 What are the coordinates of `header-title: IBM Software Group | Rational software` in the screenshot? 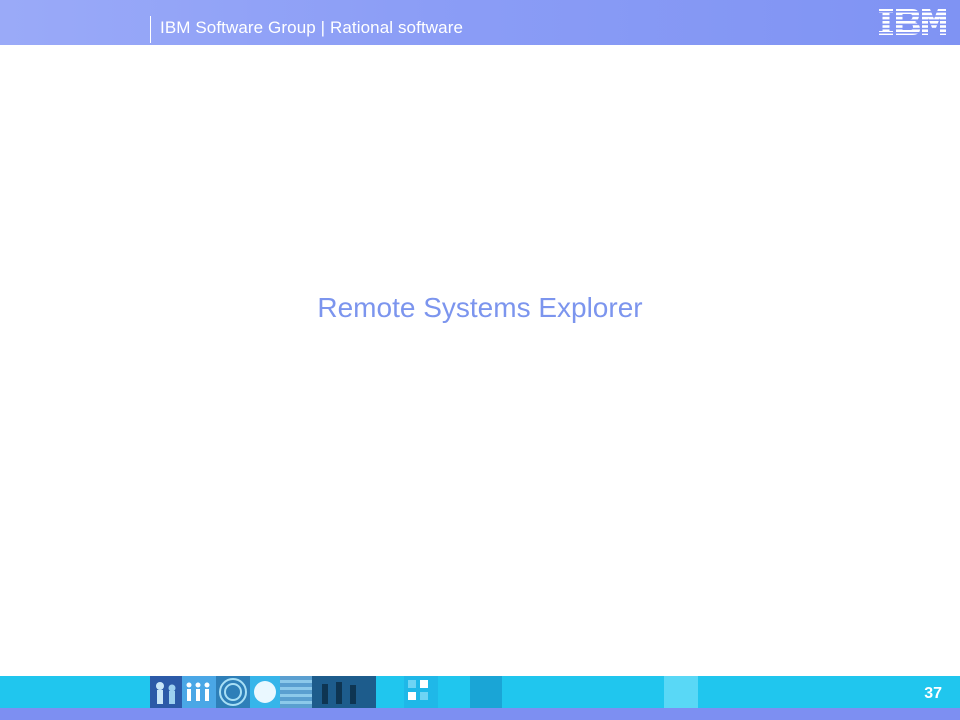 It's located at (312, 27).